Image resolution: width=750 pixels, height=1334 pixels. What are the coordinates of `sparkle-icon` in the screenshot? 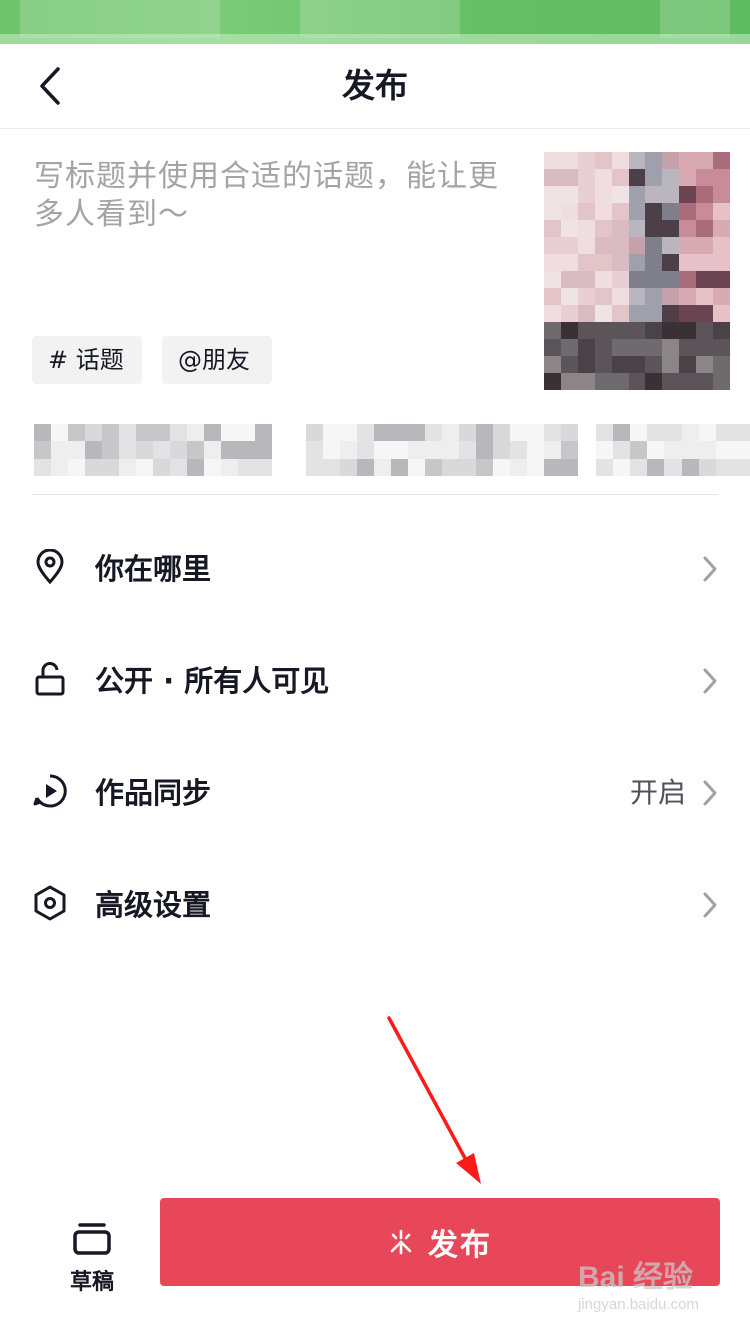 It's located at (401, 1242).